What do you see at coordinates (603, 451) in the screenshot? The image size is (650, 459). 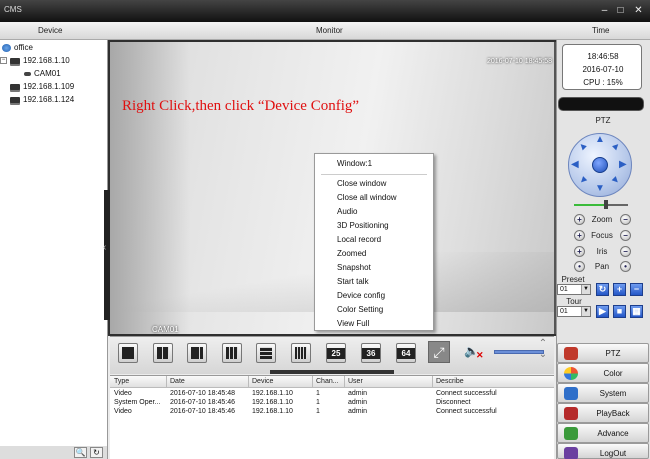 I see `nav-logout-button: LogOut` at bounding box center [603, 451].